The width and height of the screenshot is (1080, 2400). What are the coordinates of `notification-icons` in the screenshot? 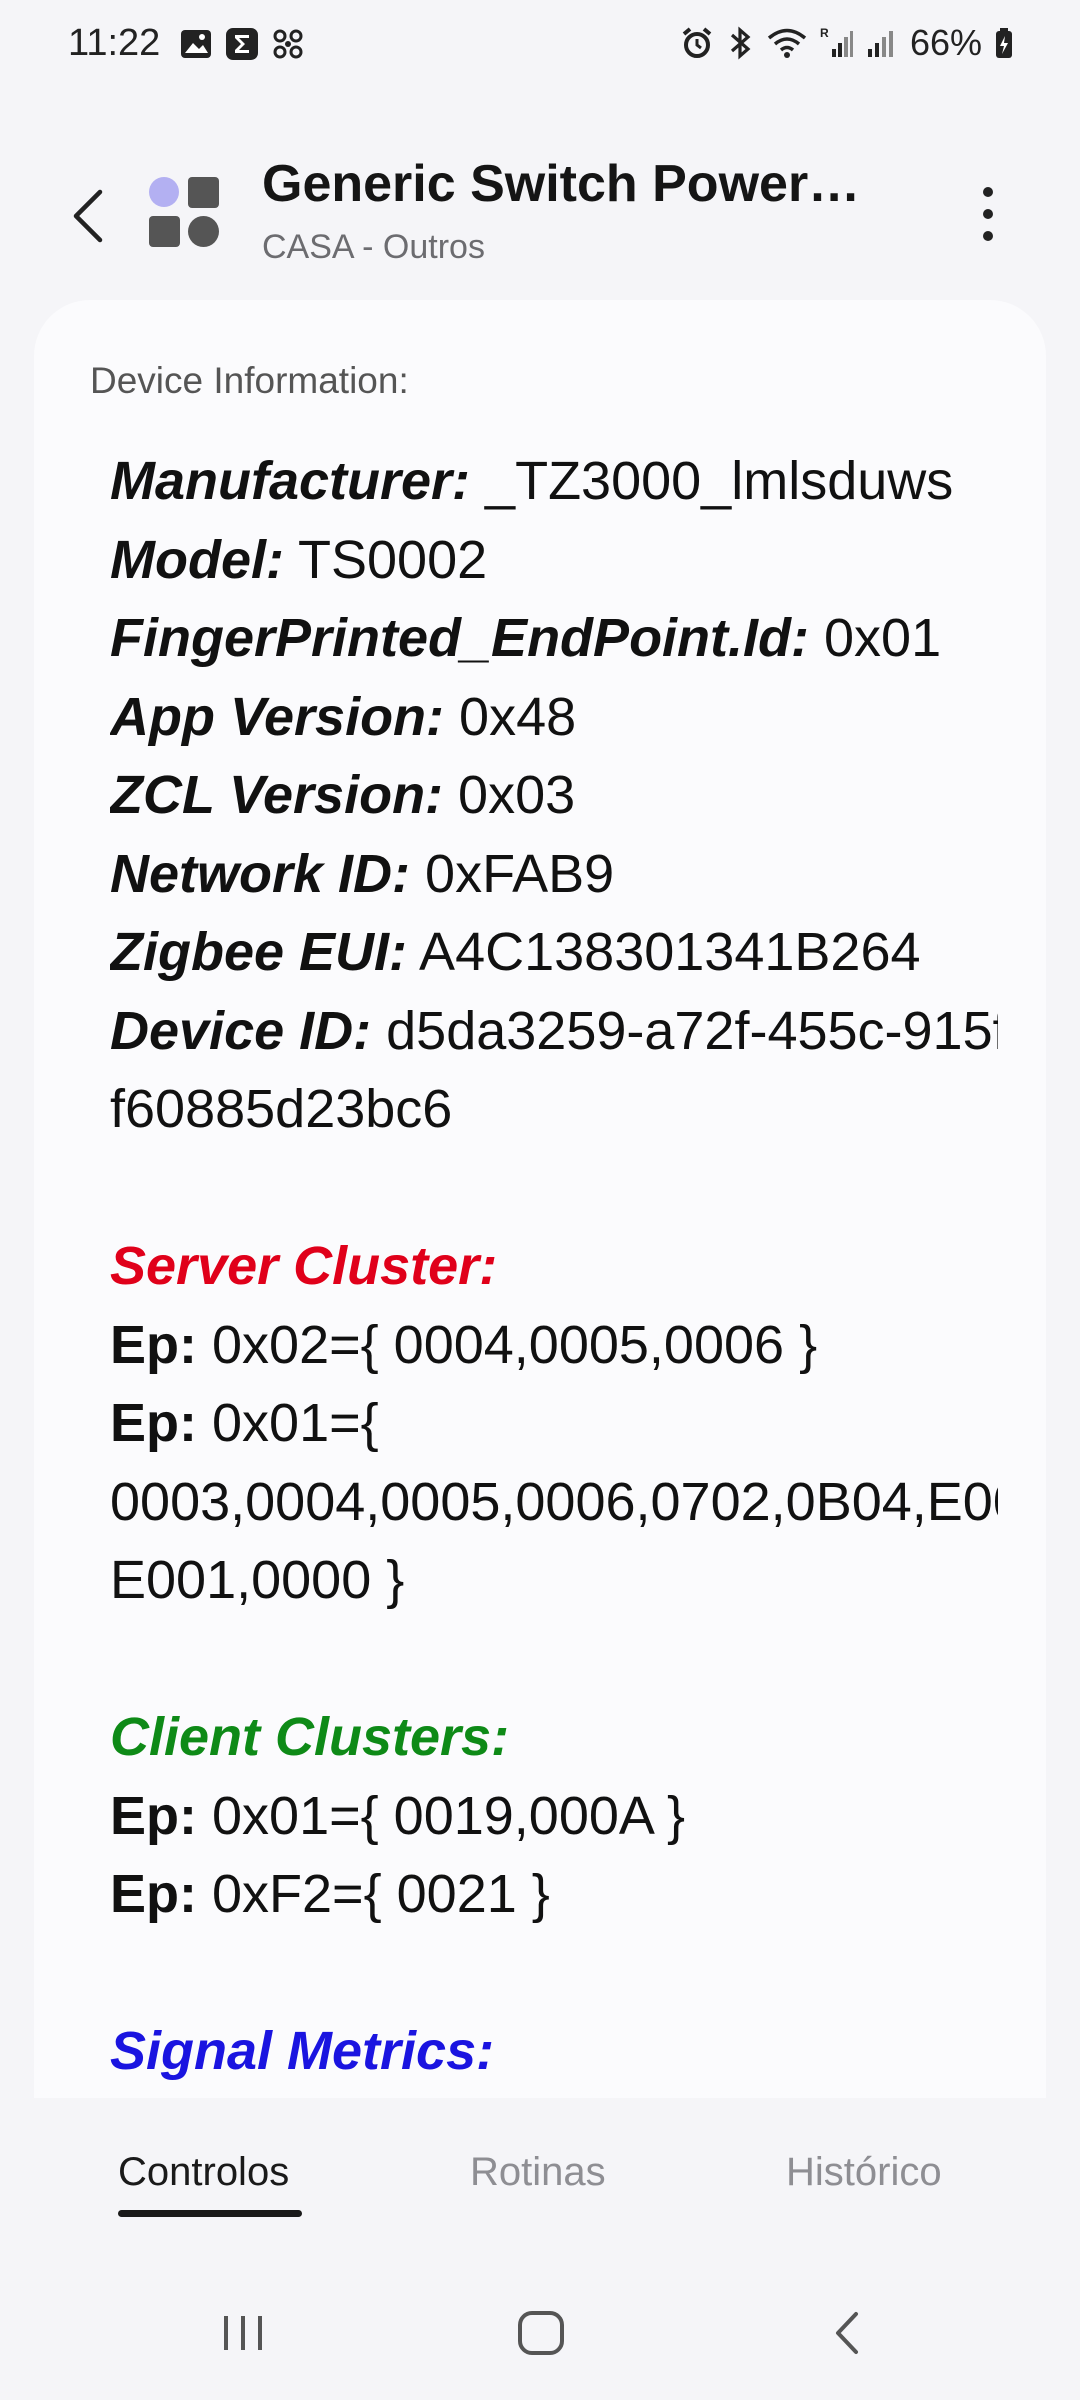 It's located at (242, 44).